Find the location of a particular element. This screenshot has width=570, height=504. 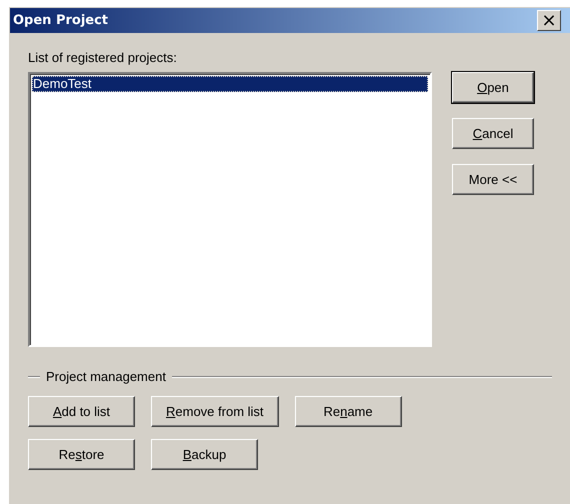

action-button: Rename is located at coordinates (348, 411).